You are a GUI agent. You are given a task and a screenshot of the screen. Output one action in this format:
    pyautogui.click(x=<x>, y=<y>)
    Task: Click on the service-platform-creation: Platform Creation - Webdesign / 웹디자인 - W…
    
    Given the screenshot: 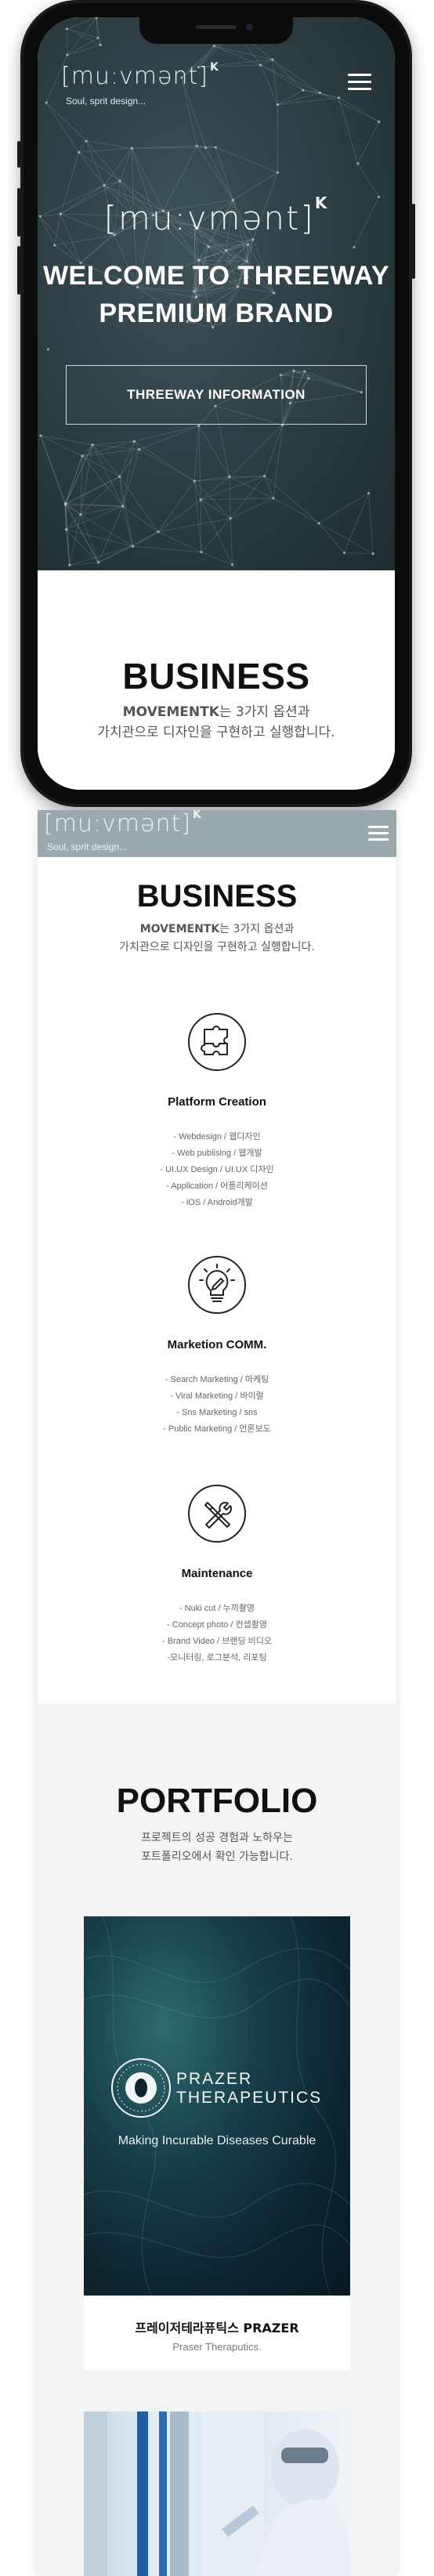 What is the action you would take?
    pyautogui.click(x=217, y=1112)
    